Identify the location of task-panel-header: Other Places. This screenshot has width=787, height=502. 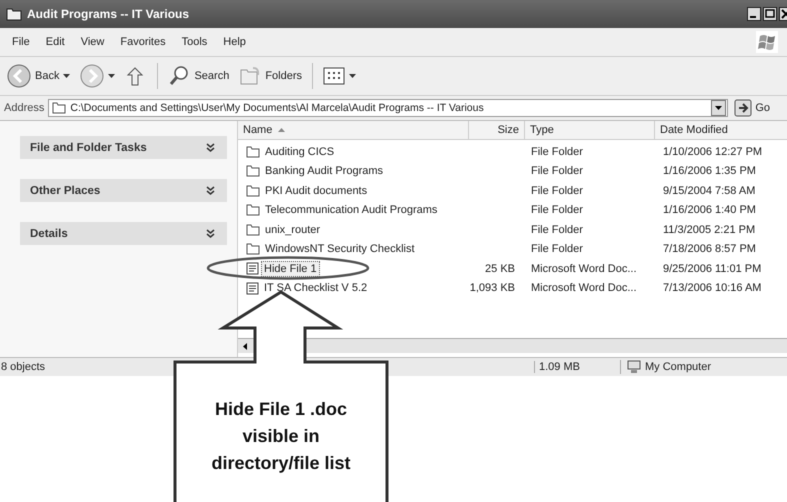
(123, 190).